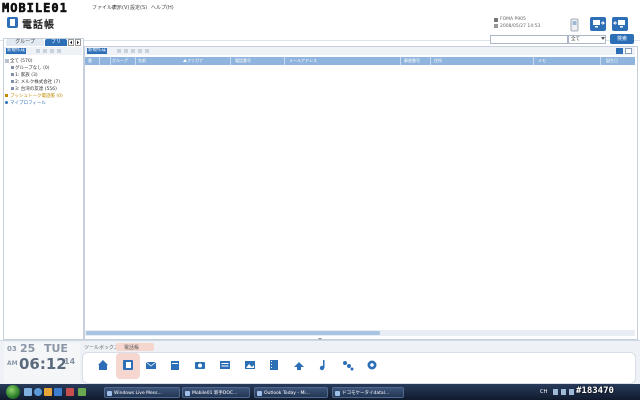 The image size is (640, 400). Describe the element at coordinates (103, 365) in the screenshot. I see `home-icon` at that location.